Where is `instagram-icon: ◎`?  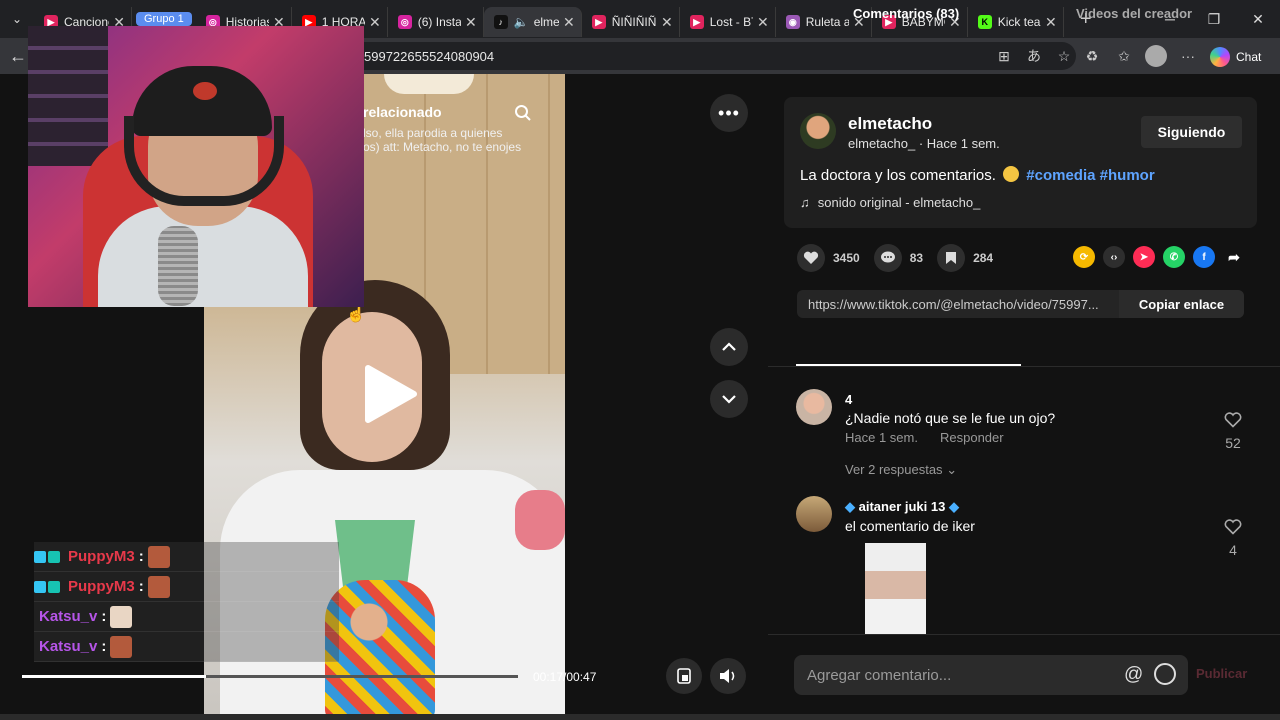
instagram-icon: ◎ is located at coordinates (404, 22).